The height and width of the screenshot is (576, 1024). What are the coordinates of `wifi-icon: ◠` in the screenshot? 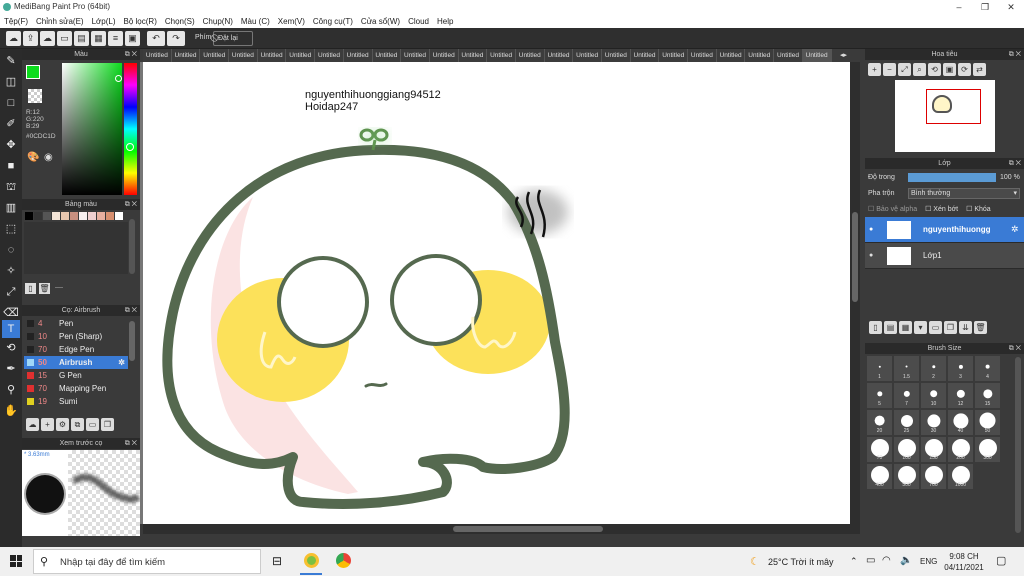 It's located at (886, 560).